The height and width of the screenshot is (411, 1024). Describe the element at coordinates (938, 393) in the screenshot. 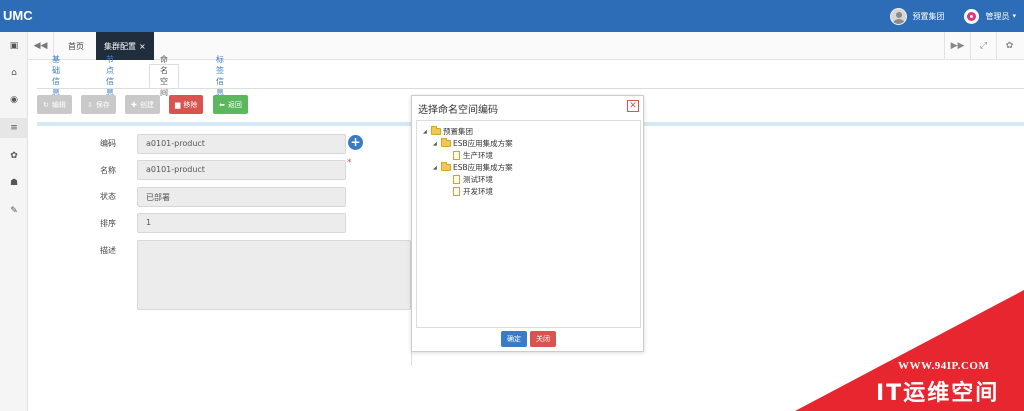

I see `watermark-logo-text: IT运维空间` at that location.